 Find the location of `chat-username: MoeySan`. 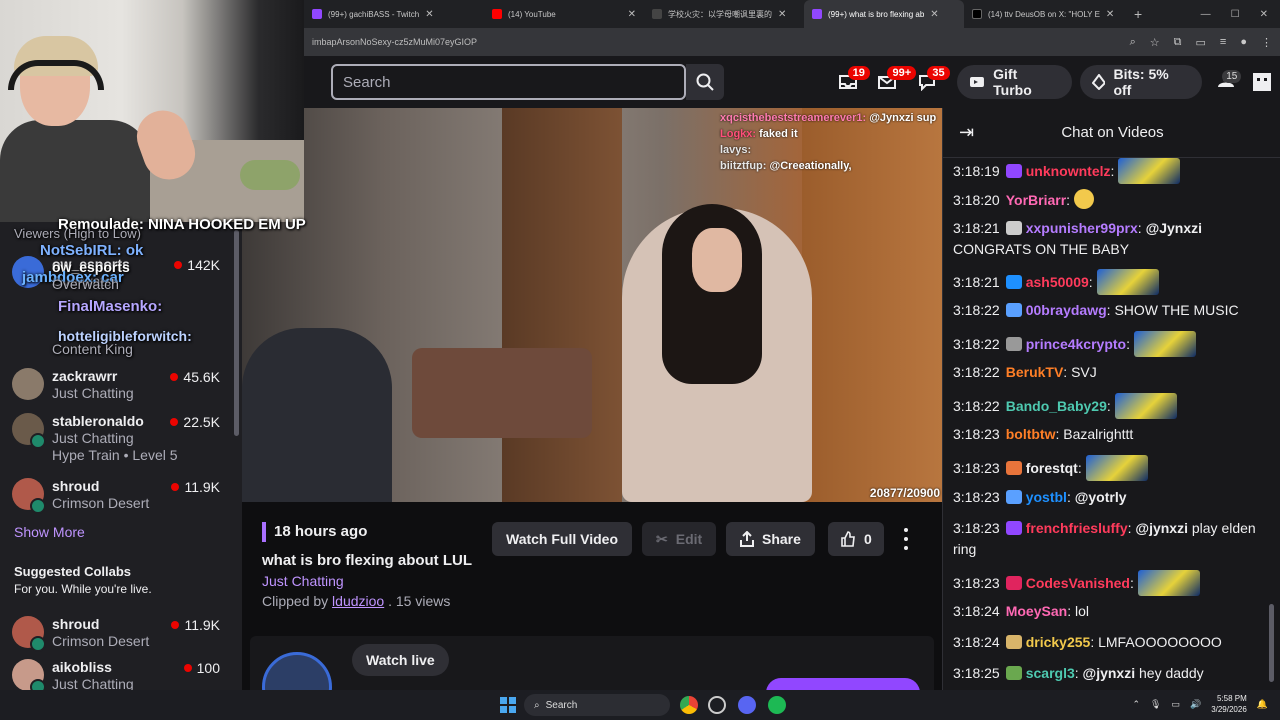

chat-username: MoeySan is located at coordinates (1036, 611).